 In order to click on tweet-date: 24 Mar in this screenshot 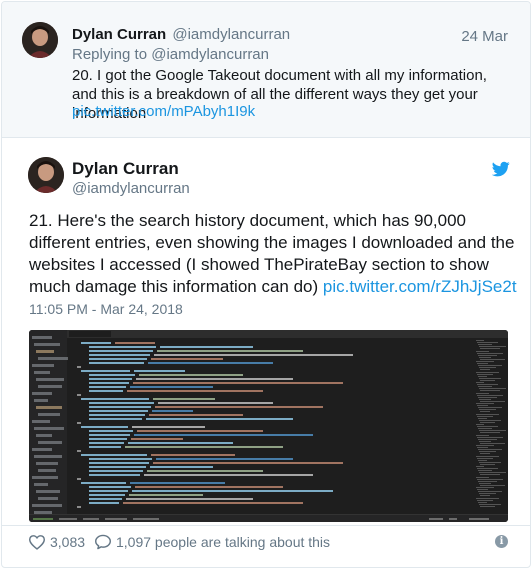, I will do `click(484, 36)`.